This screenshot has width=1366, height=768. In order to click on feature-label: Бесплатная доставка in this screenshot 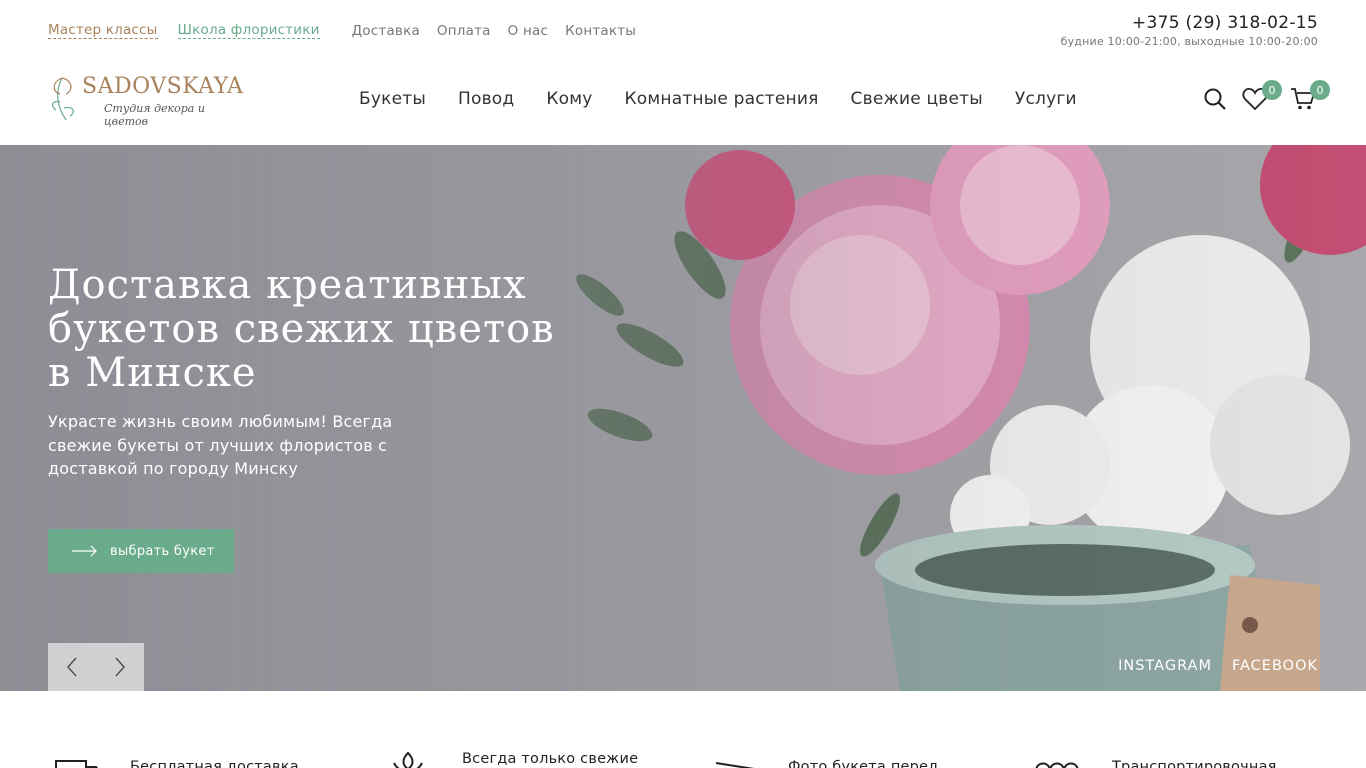, I will do `click(214, 763)`.